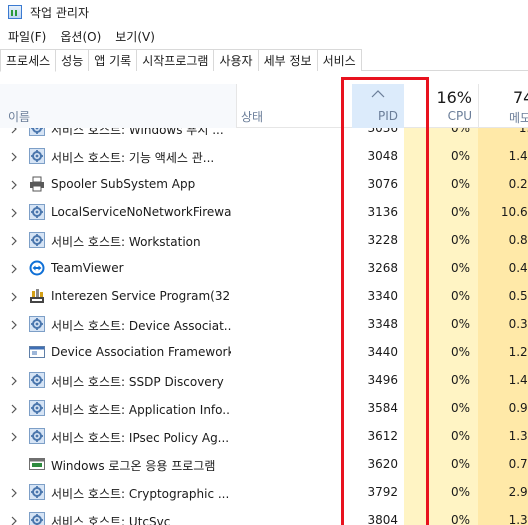  What do you see at coordinates (518, 492) in the screenshot?
I see `process-memory: 2.9M` at bounding box center [518, 492].